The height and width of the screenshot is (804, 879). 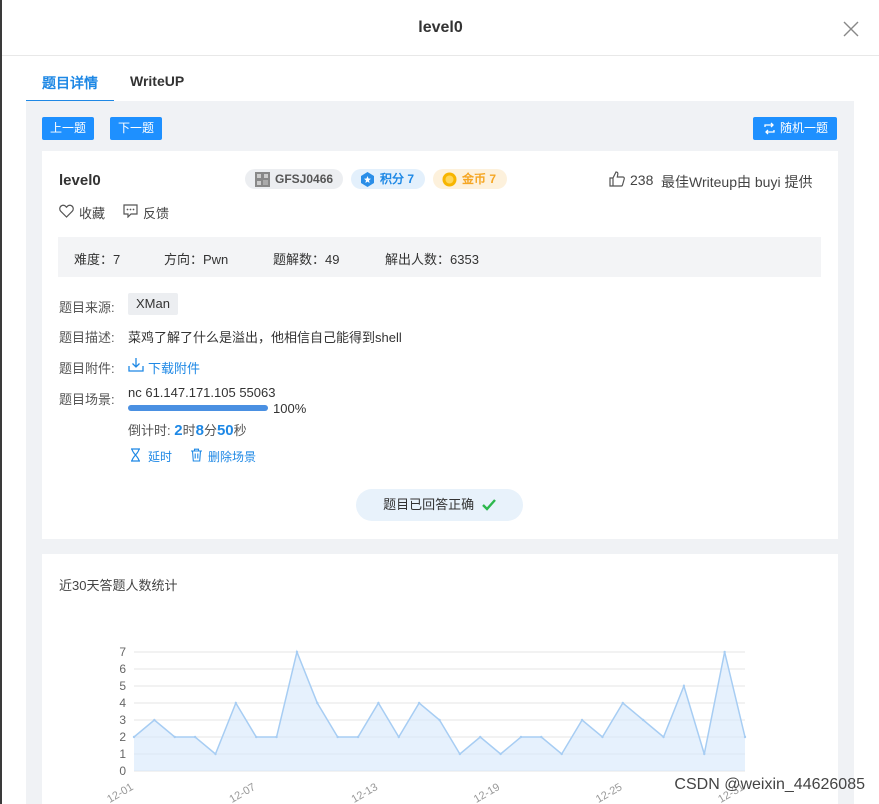 What do you see at coordinates (130, 211) in the screenshot?
I see `feedback-icon` at bounding box center [130, 211].